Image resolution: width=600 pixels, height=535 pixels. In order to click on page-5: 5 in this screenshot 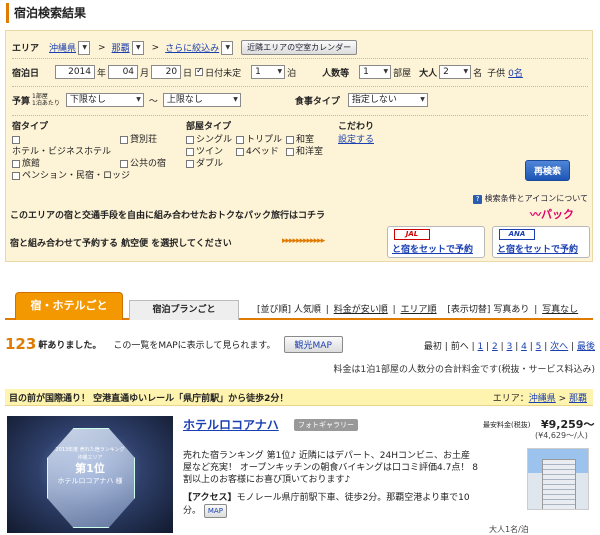, I will do `click(539, 347)`.